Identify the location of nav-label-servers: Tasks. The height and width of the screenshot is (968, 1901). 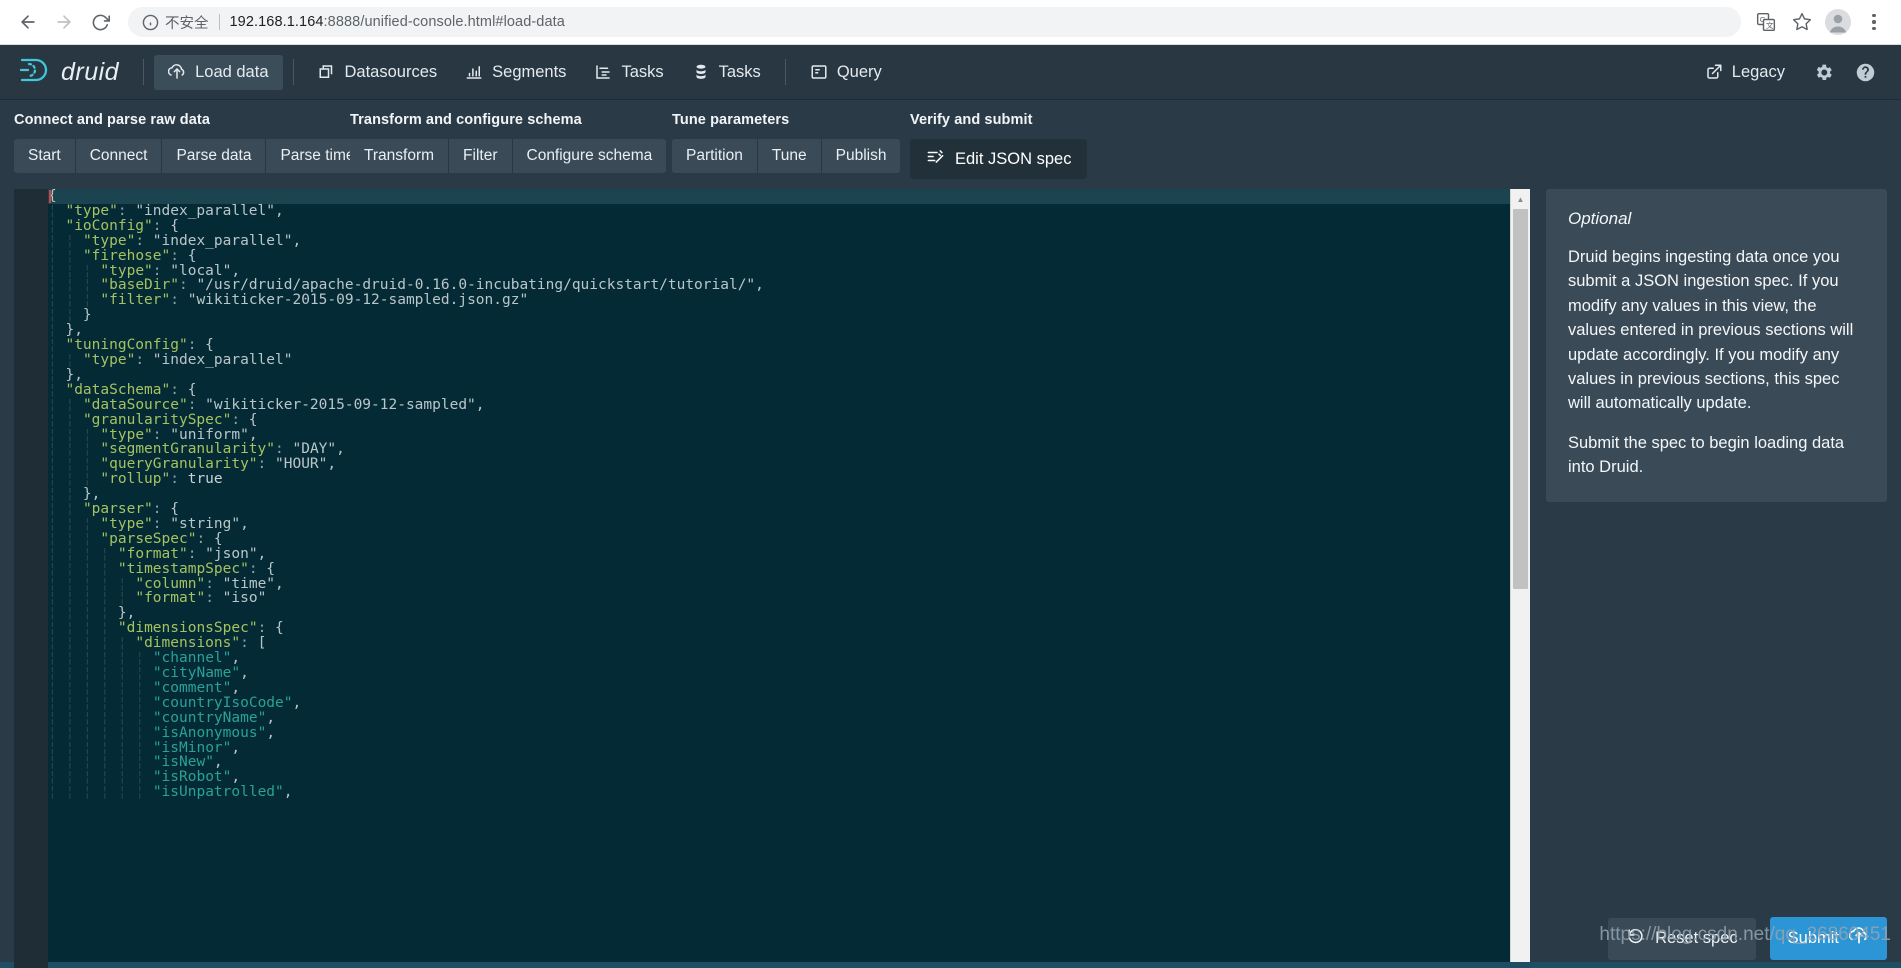
(739, 71).